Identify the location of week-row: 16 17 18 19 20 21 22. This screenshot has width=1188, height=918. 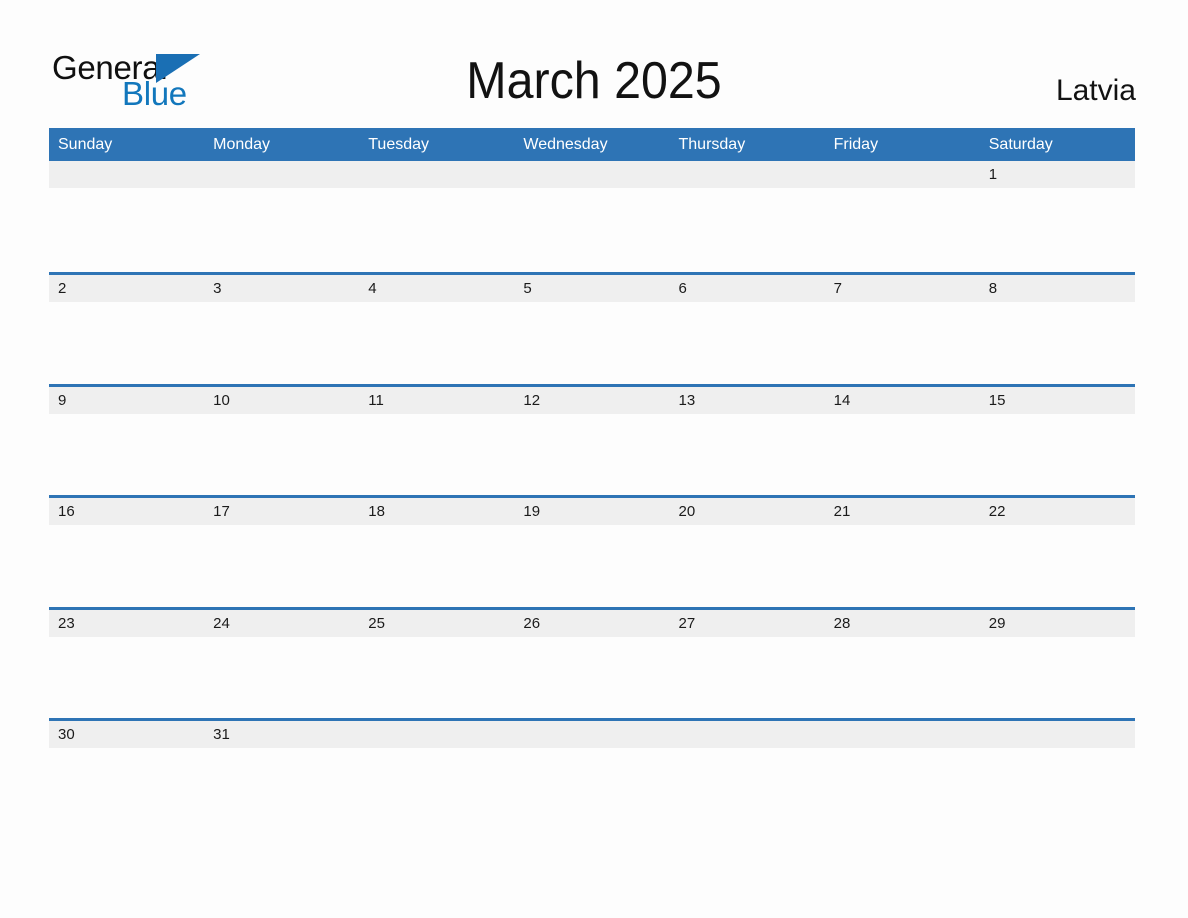
(592, 550).